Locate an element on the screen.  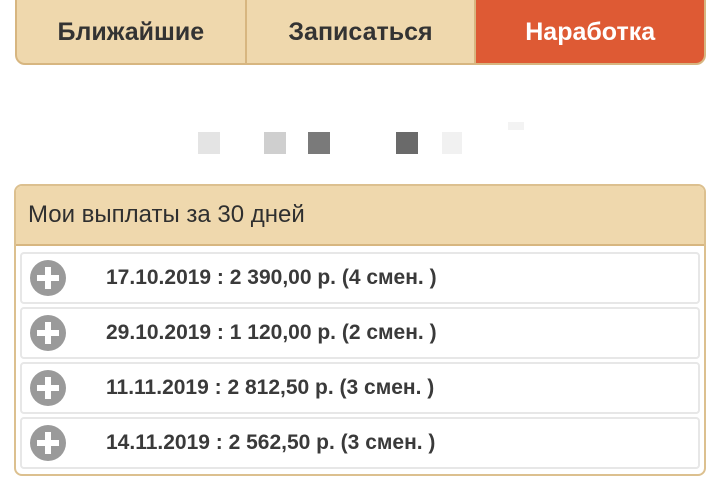
payment-text: 11.11.2019 : 2 812,50 р. (3 смен. ) is located at coordinates (270, 387).